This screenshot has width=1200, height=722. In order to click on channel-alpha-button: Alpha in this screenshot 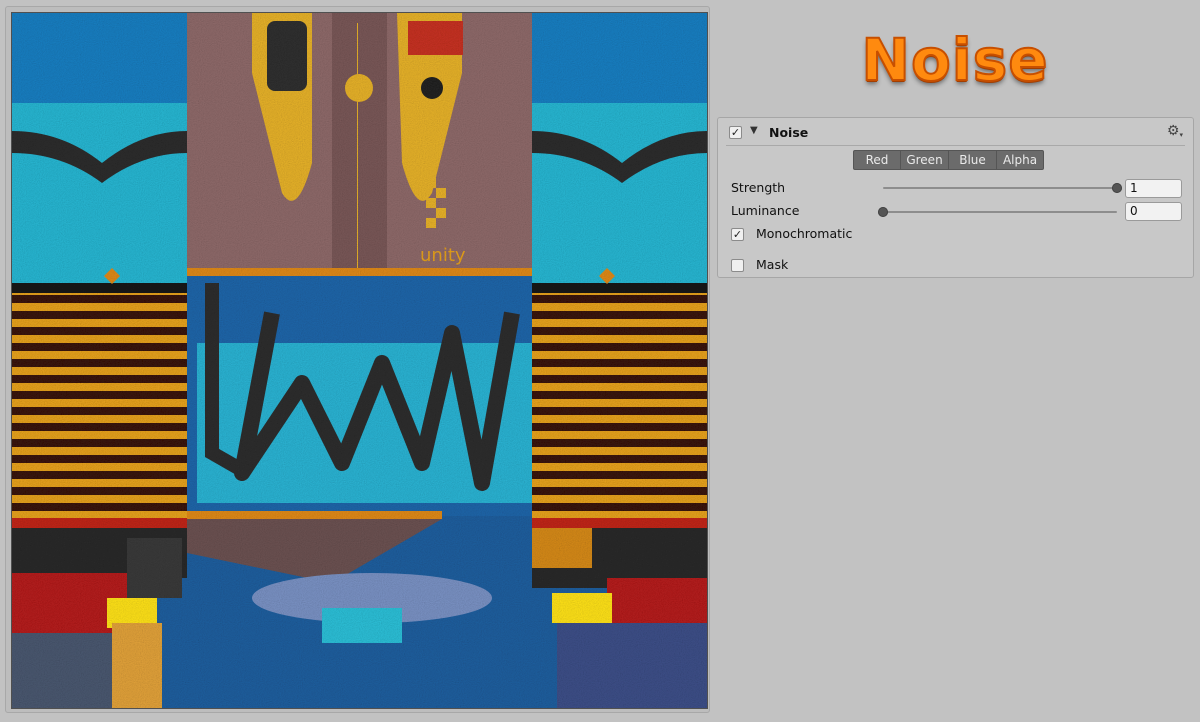, I will do `click(1020, 160)`.